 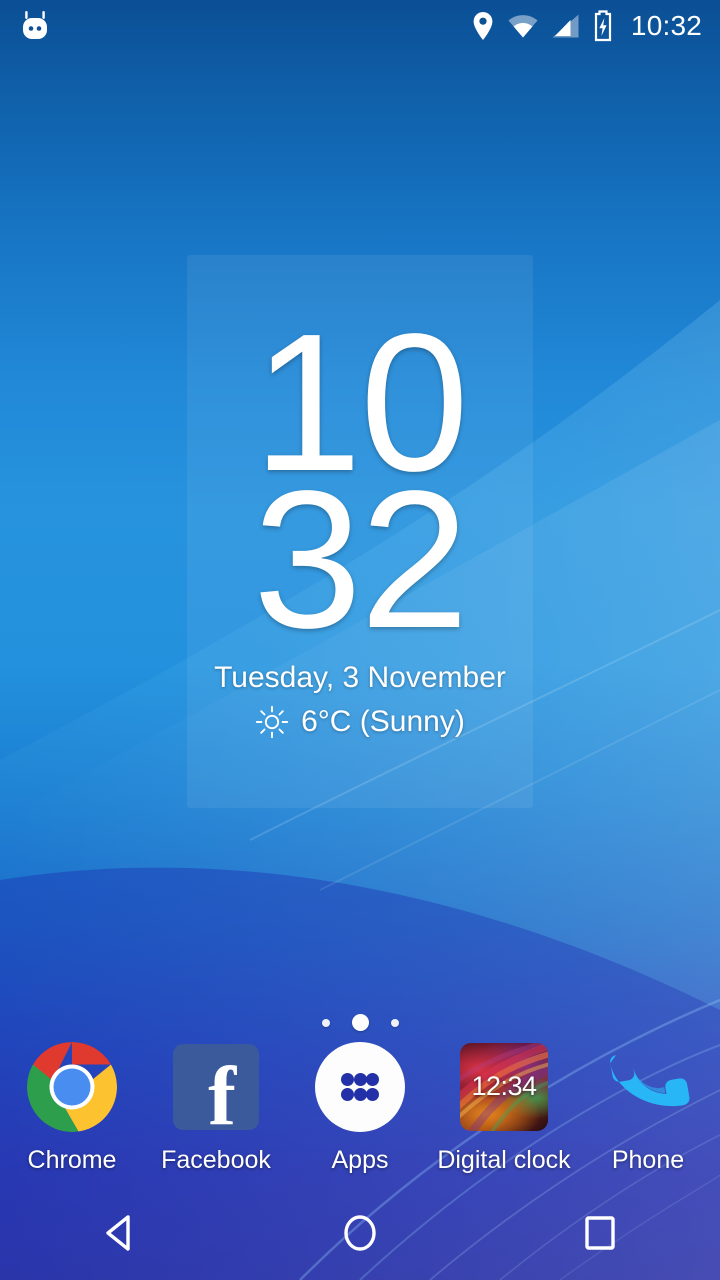 What do you see at coordinates (360, 26) in the screenshot?
I see `status-bar: 10:32` at bounding box center [360, 26].